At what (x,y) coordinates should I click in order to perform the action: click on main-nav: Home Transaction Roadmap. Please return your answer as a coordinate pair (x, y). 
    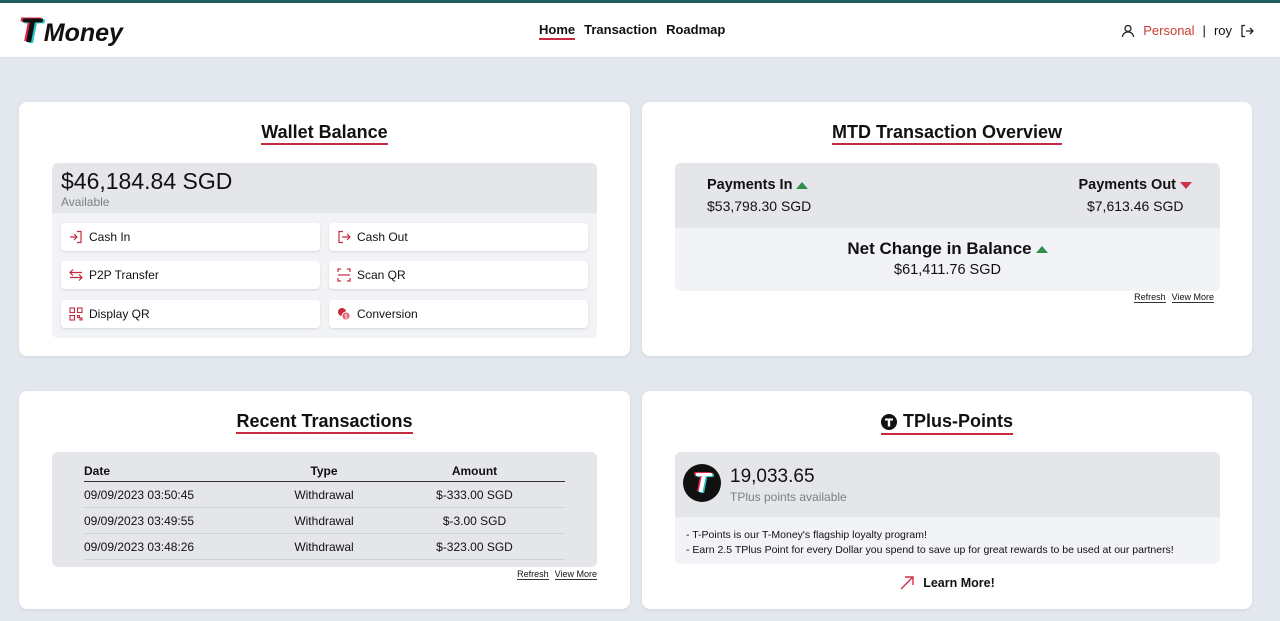
    Looking at the image, I should click on (632, 31).